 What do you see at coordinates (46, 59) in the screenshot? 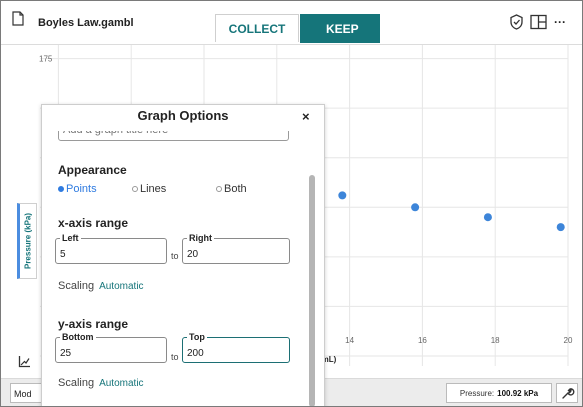
I see `y-tick-label: 175` at bounding box center [46, 59].